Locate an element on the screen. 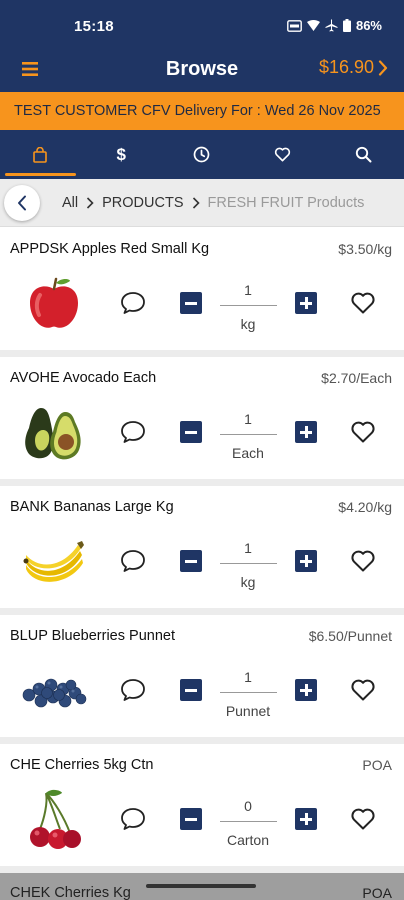 This screenshot has width=404, height=900. product-price: $6.50/Punnet is located at coordinates (350, 636).